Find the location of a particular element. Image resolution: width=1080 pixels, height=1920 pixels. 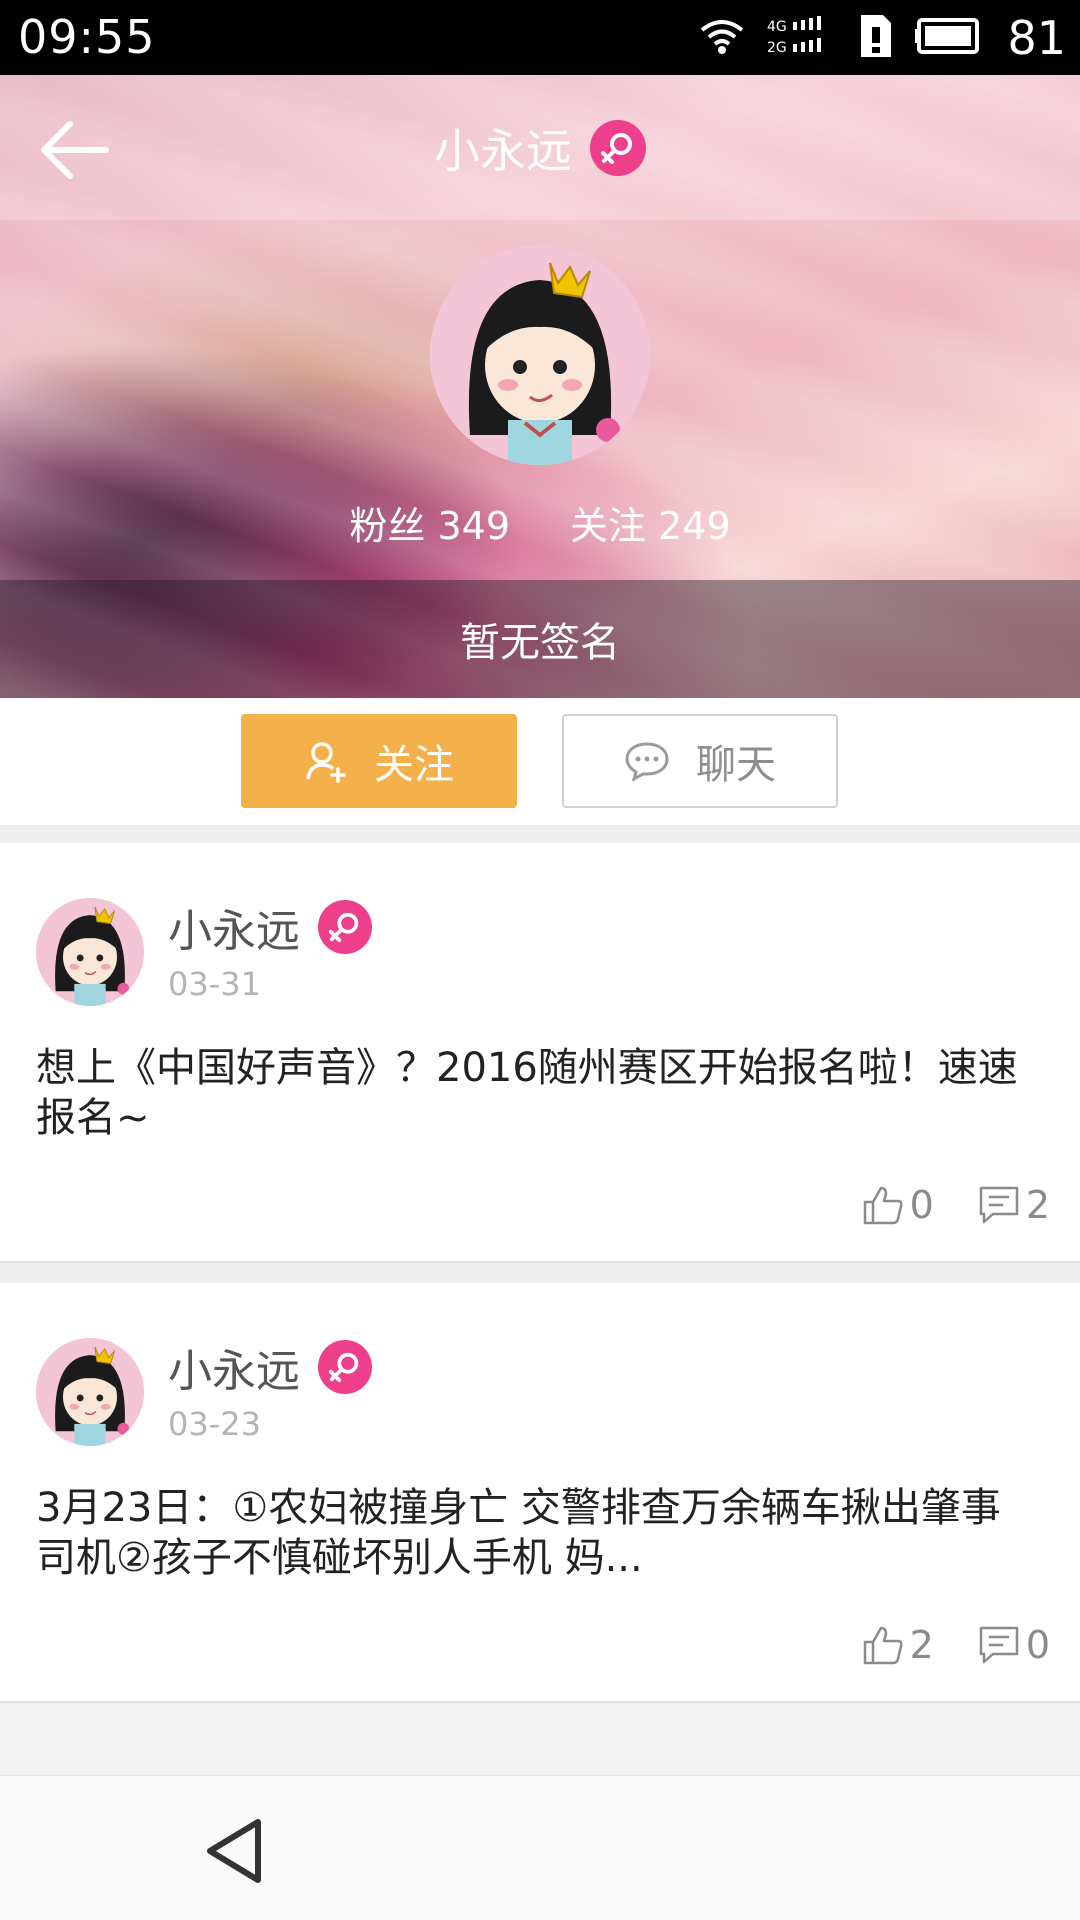

svg-text: 4G is located at coordinates (777, 27).